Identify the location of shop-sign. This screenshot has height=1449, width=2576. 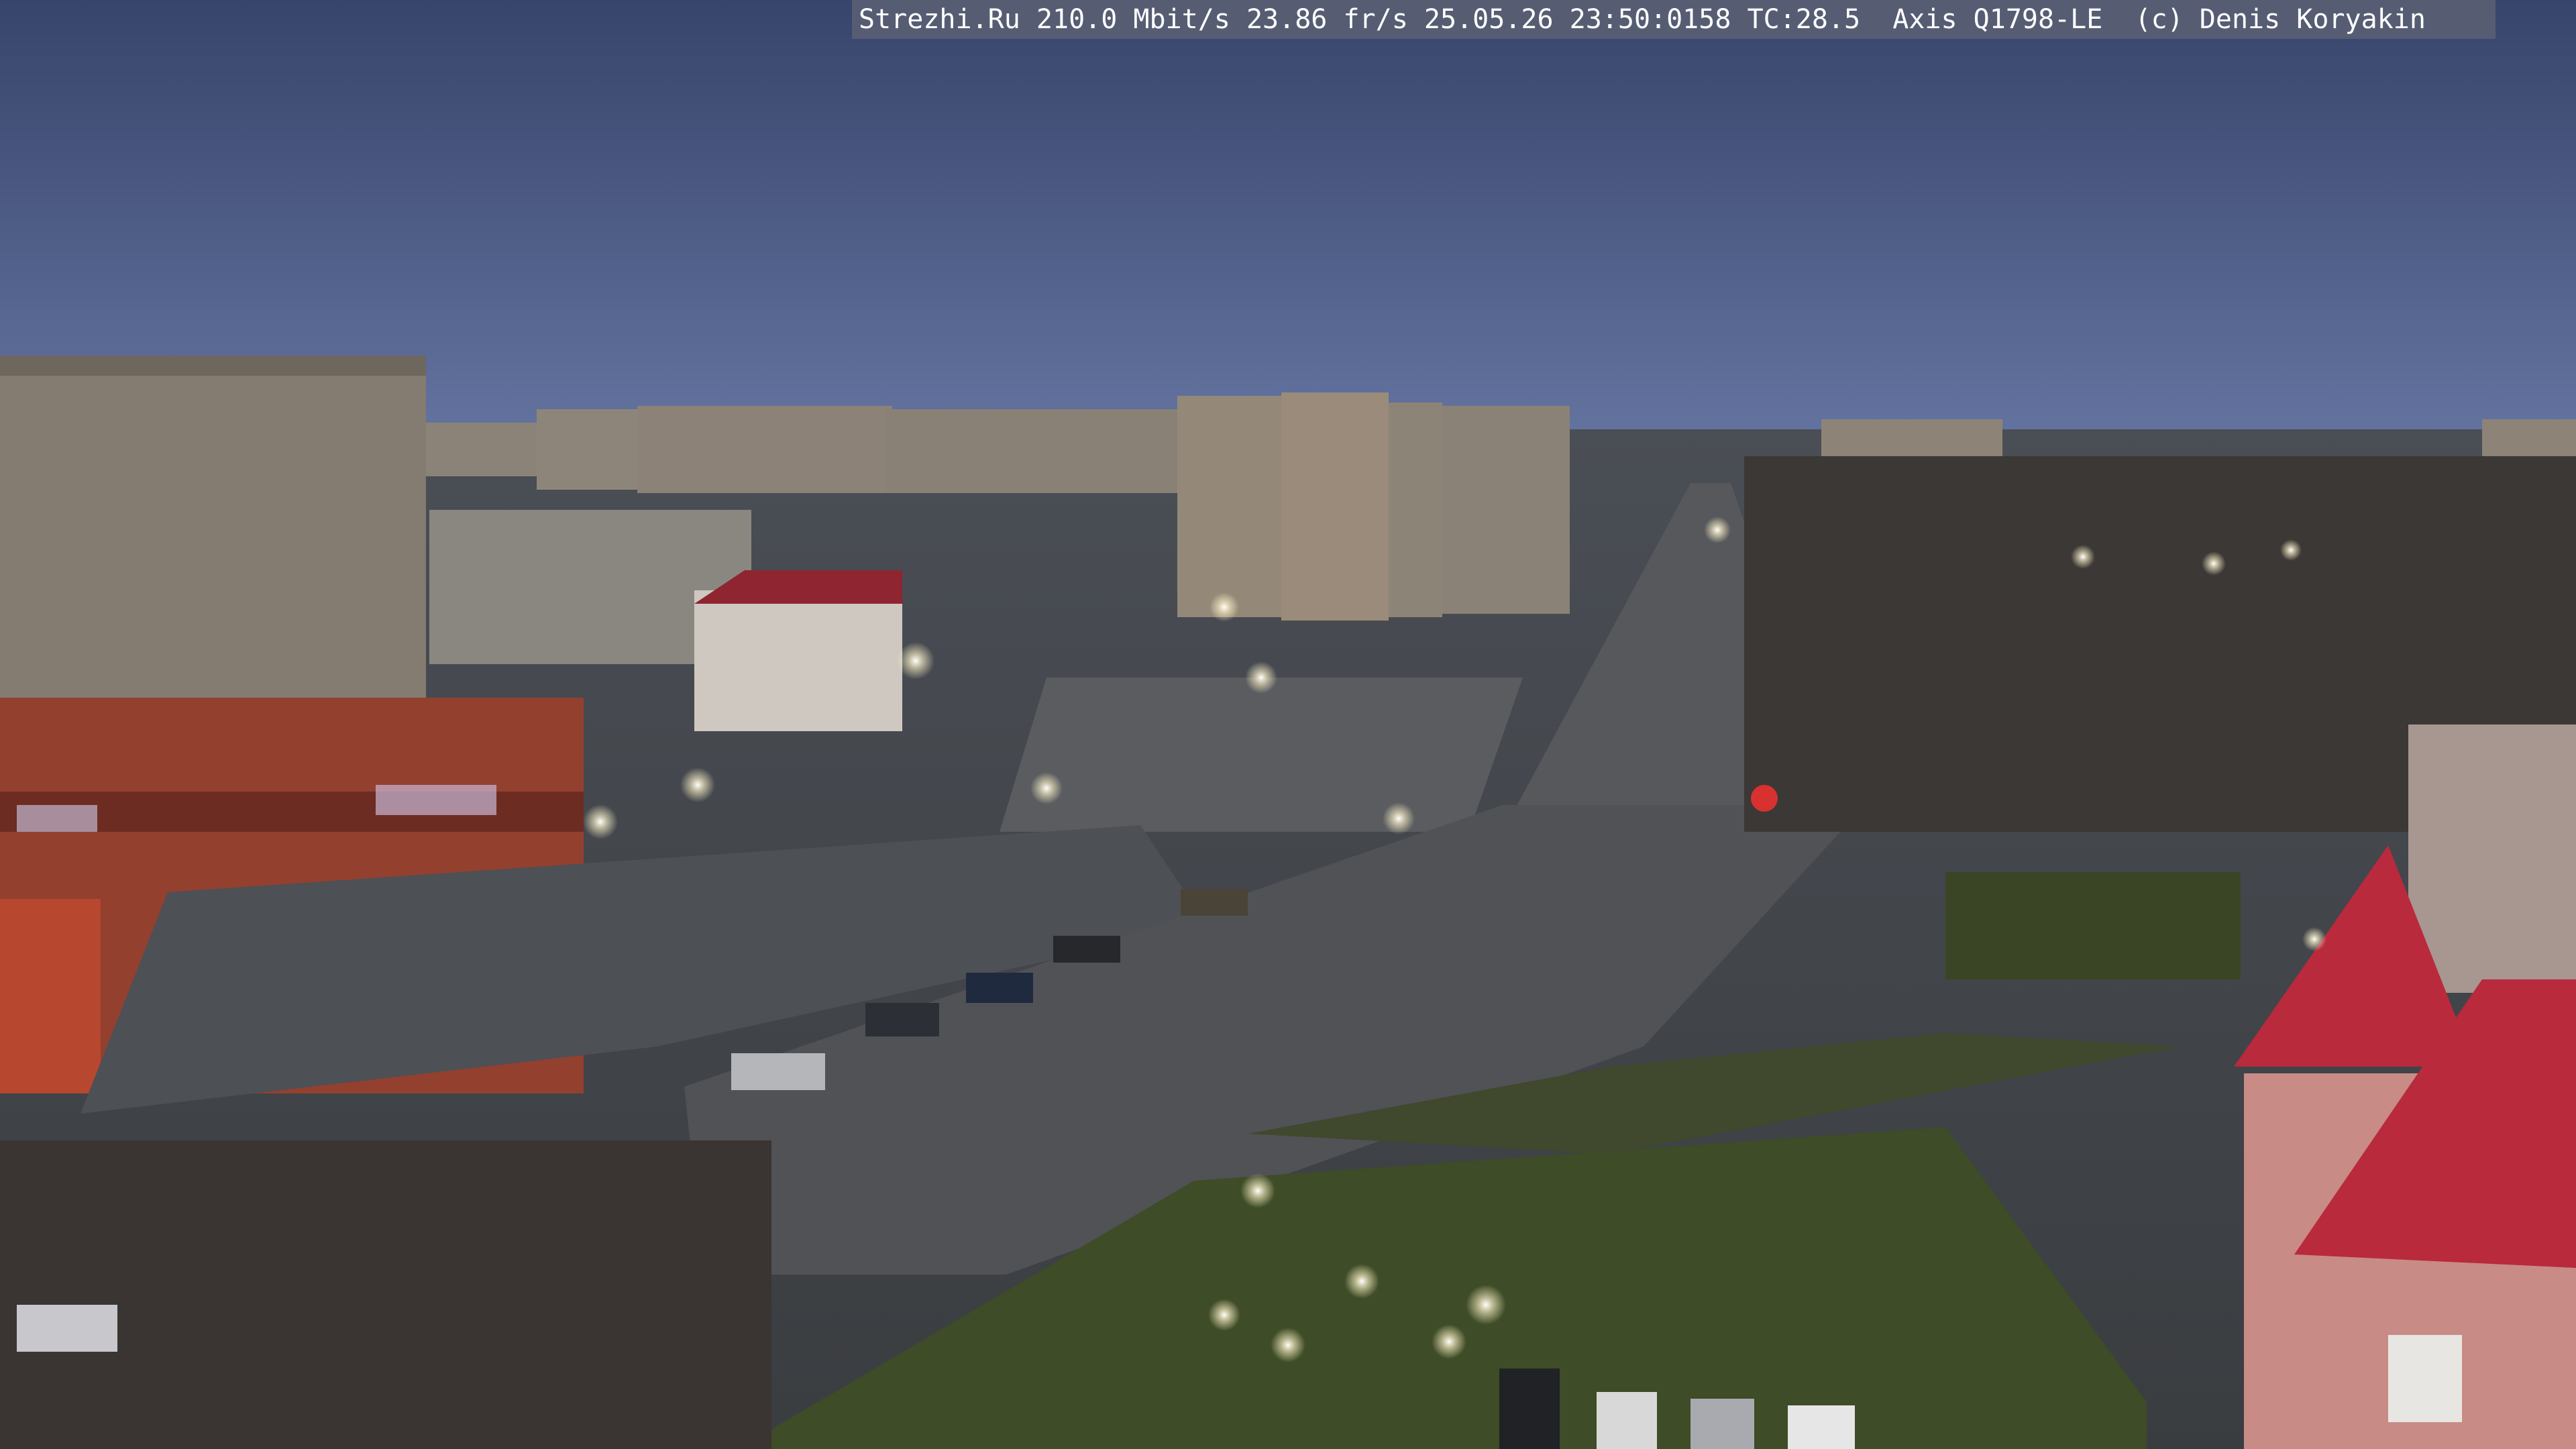
(436, 800).